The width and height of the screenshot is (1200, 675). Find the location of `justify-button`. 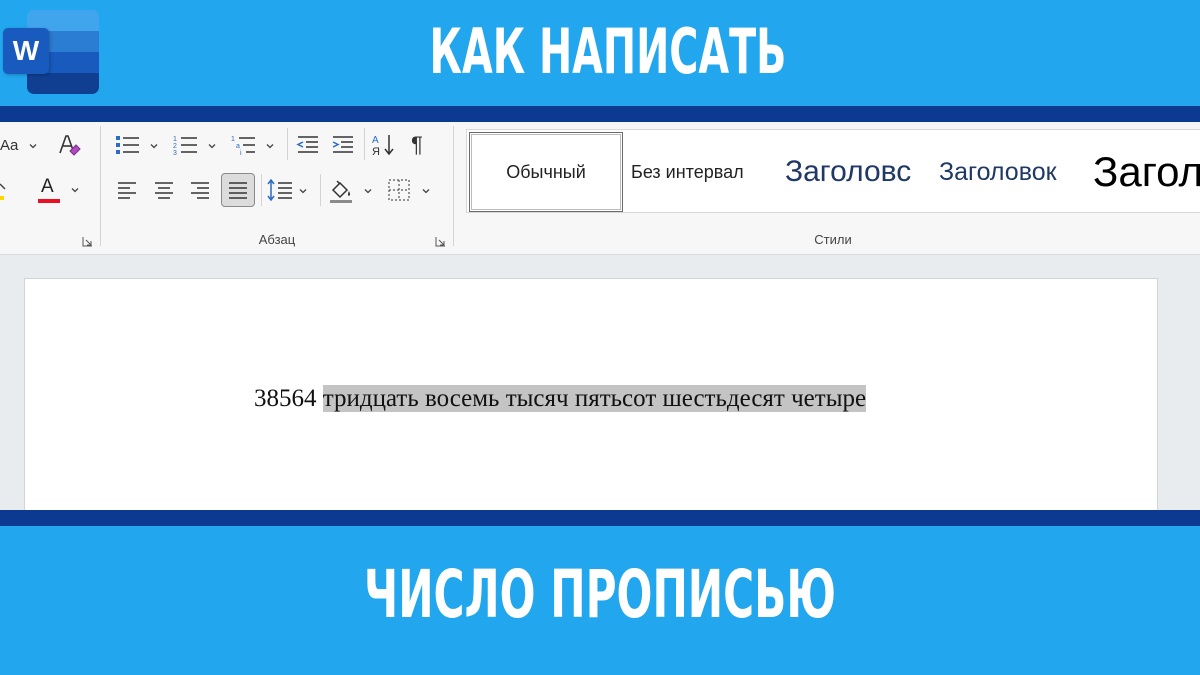

justify-button is located at coordinates (238, 190).